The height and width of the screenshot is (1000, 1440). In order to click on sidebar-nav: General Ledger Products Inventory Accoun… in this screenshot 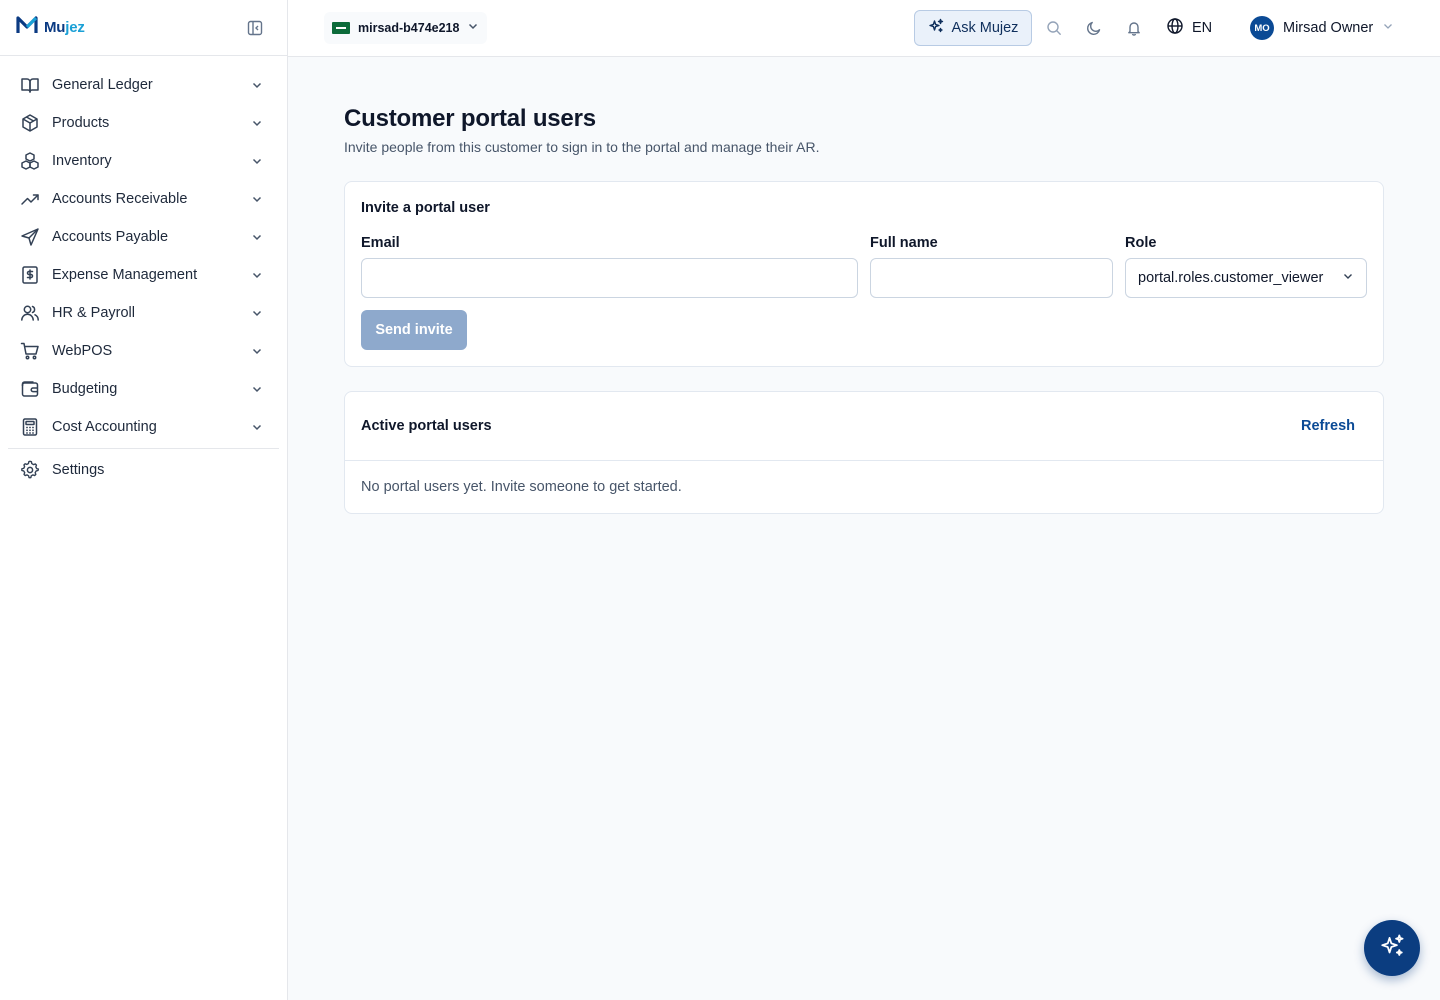, I will do `click(143, 272)`.